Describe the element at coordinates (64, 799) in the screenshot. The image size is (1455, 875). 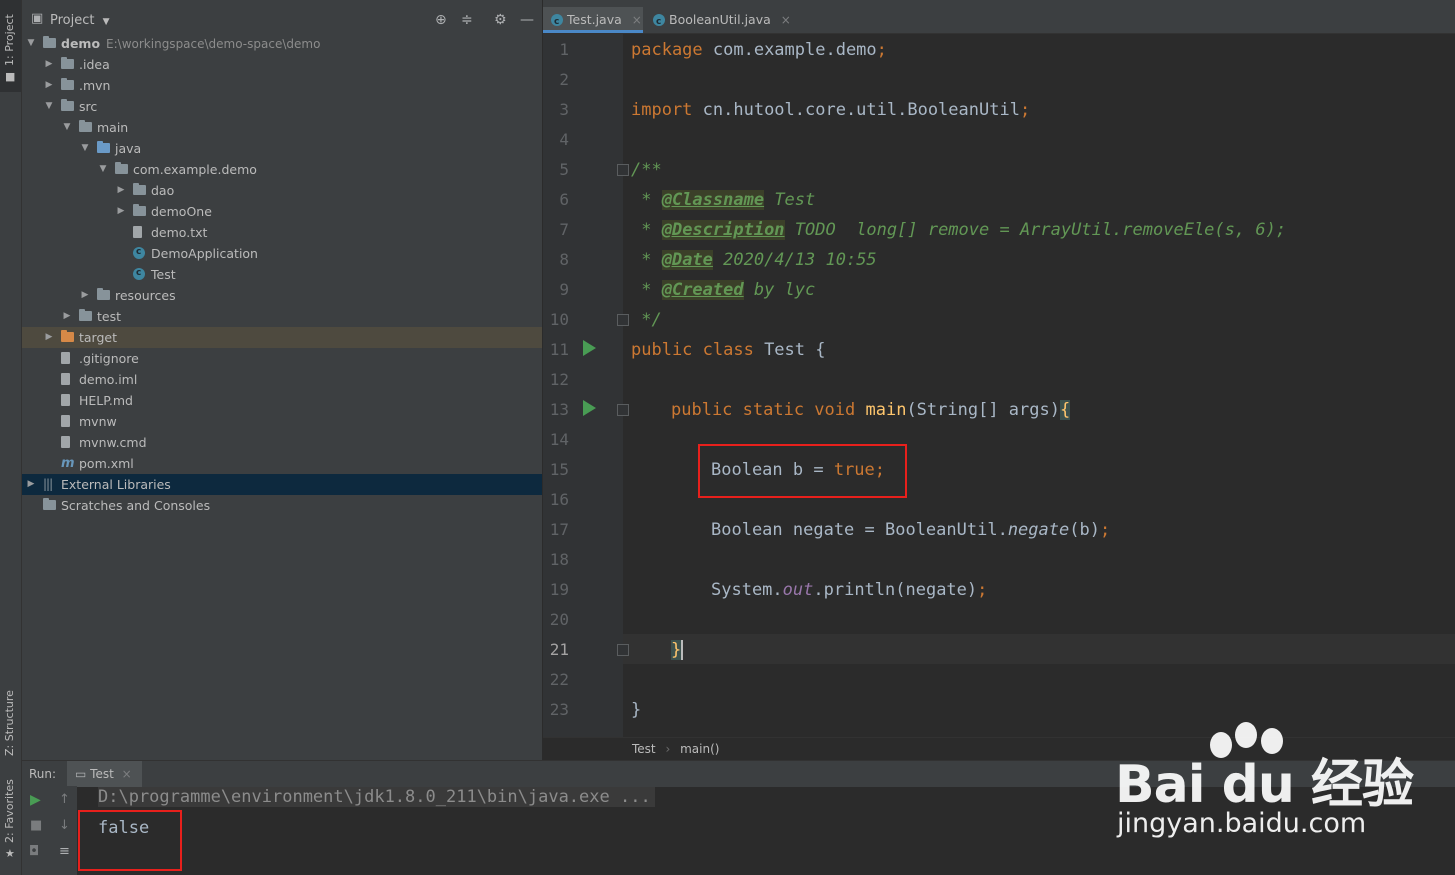
I see `arrow-up-icon: ↑` at that location.